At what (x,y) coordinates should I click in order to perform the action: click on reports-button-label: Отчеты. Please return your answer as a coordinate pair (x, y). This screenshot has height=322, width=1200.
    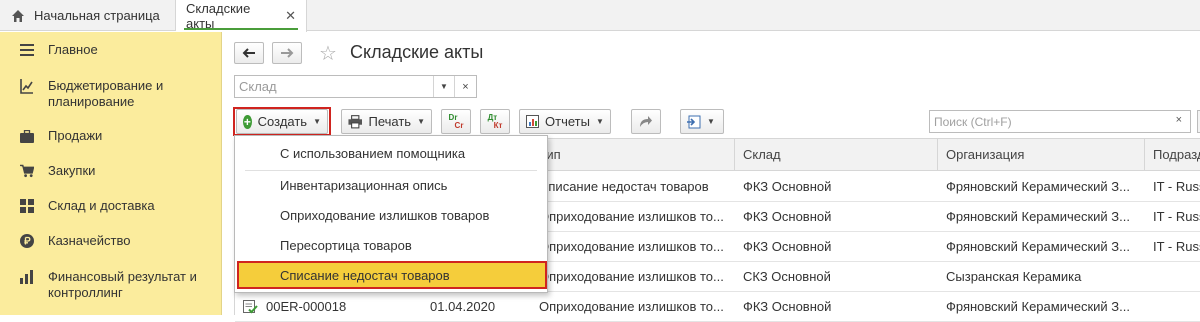
    Looking at the image, I should click on (567, 121).